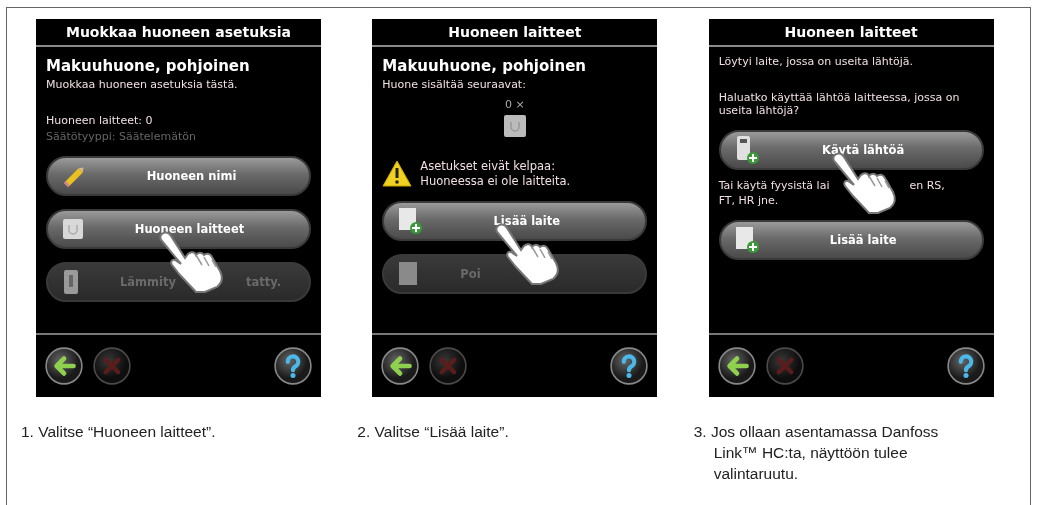 This screenshot has width=1037, height=505. I want to click on menu-button: Huoneen nimi, so click(178, 176).